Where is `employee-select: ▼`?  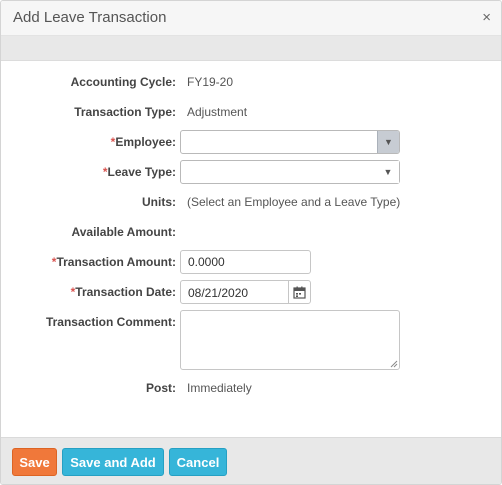 employee-select: ▼ is located at coordinates (290, 142).